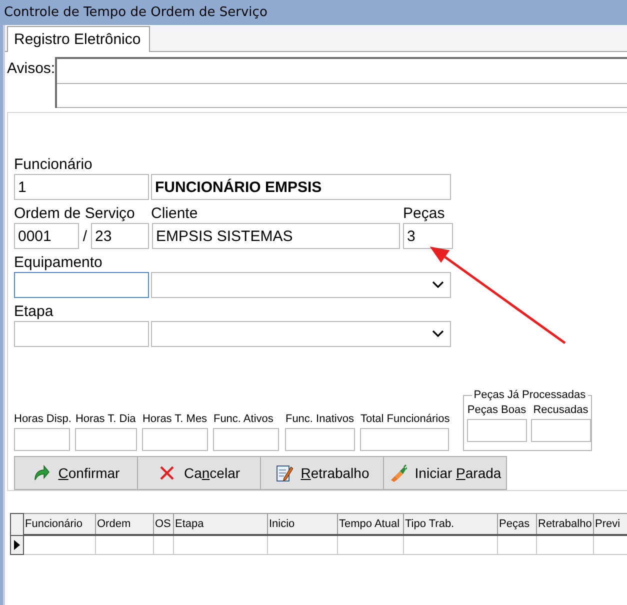  What do you see at coordinates (243, 419) in the screenshot?
I see `field-label: Func. Ativos` at bounding box center [243, 419].